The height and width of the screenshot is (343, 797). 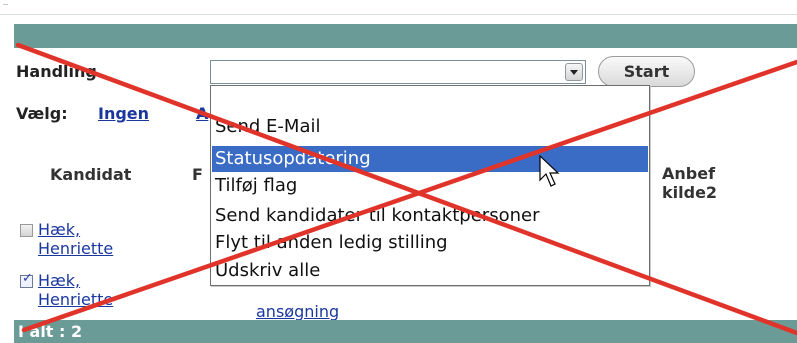 What do you see at coordinates (26, 279) in the screenshot?
I see `row-checkbox-checked` at bounding box center [26, 279].